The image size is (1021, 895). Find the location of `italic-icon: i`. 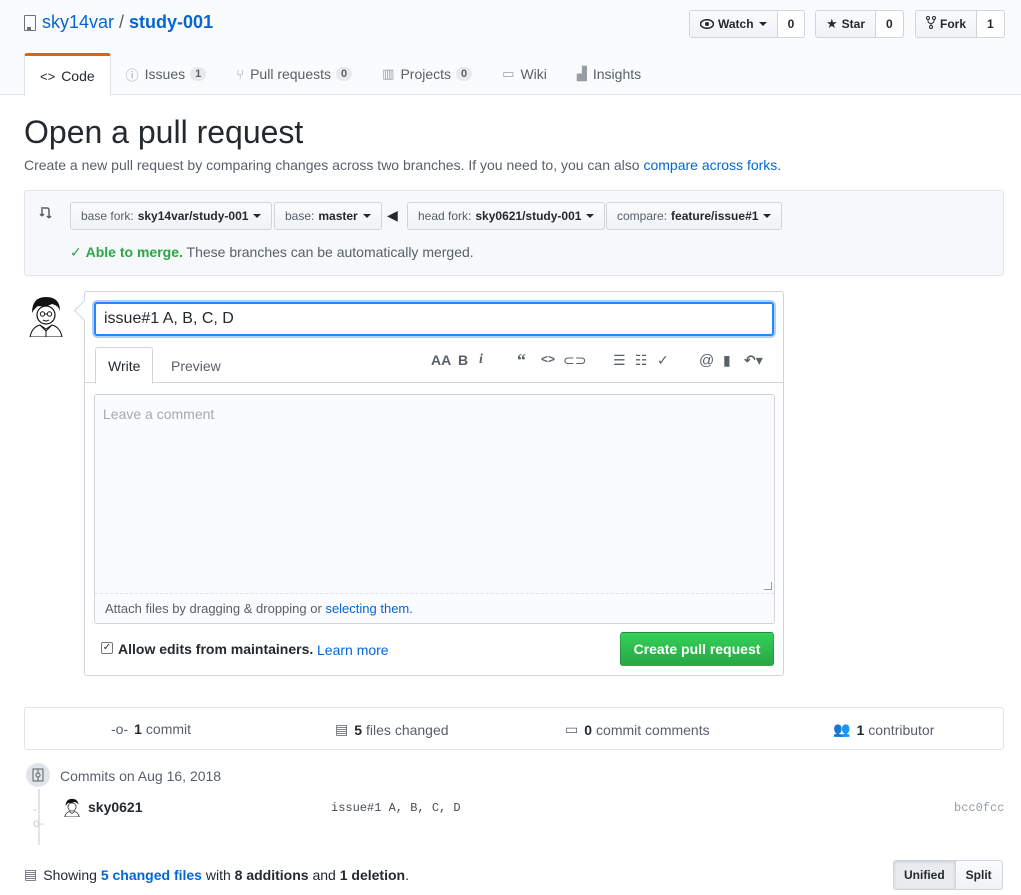

italic-icon: i is located at coordinates (481, 360).